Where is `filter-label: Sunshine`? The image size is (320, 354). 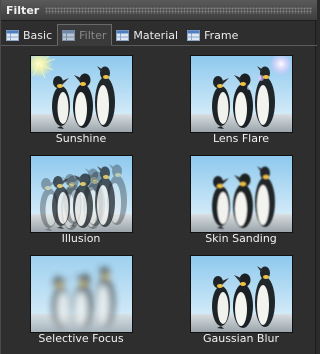 filter-label: Sunshine is located at coordinates (81, 138).